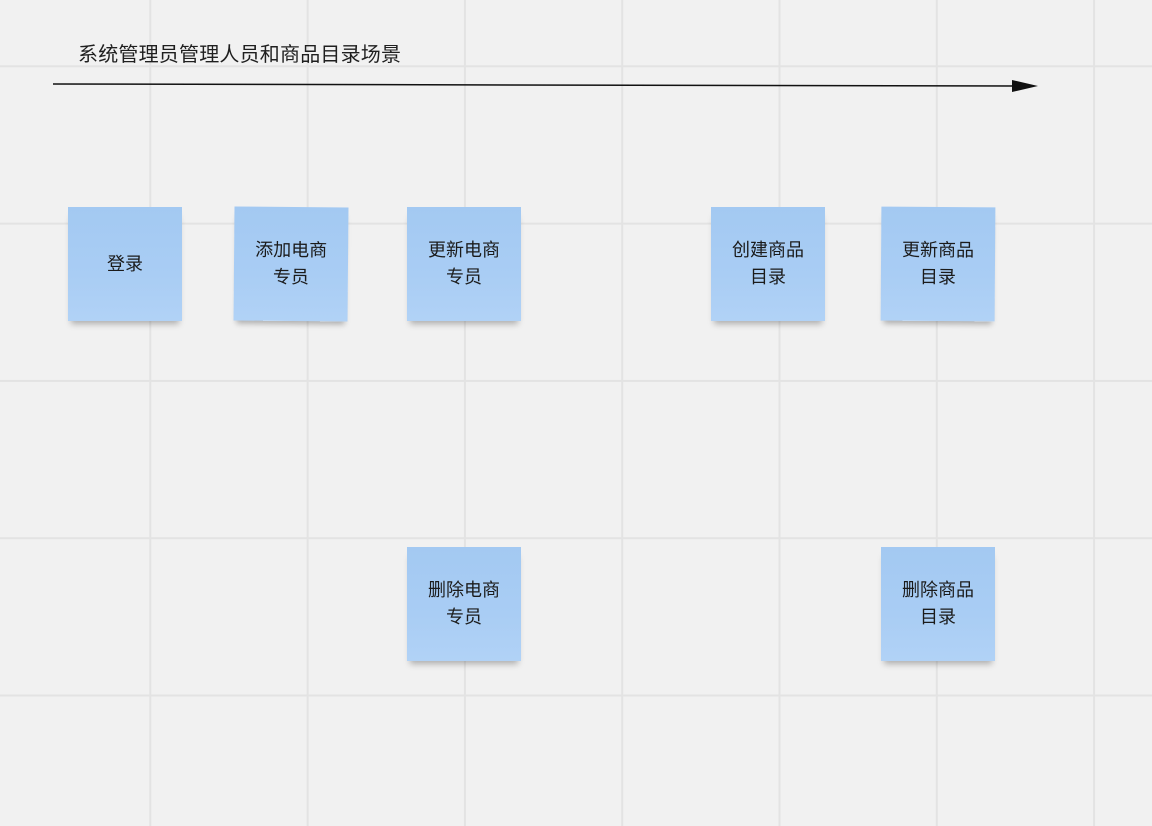 This screenshot has width=1152, height=826. I want to click on arrowhead-icon, so click(1025, 86).